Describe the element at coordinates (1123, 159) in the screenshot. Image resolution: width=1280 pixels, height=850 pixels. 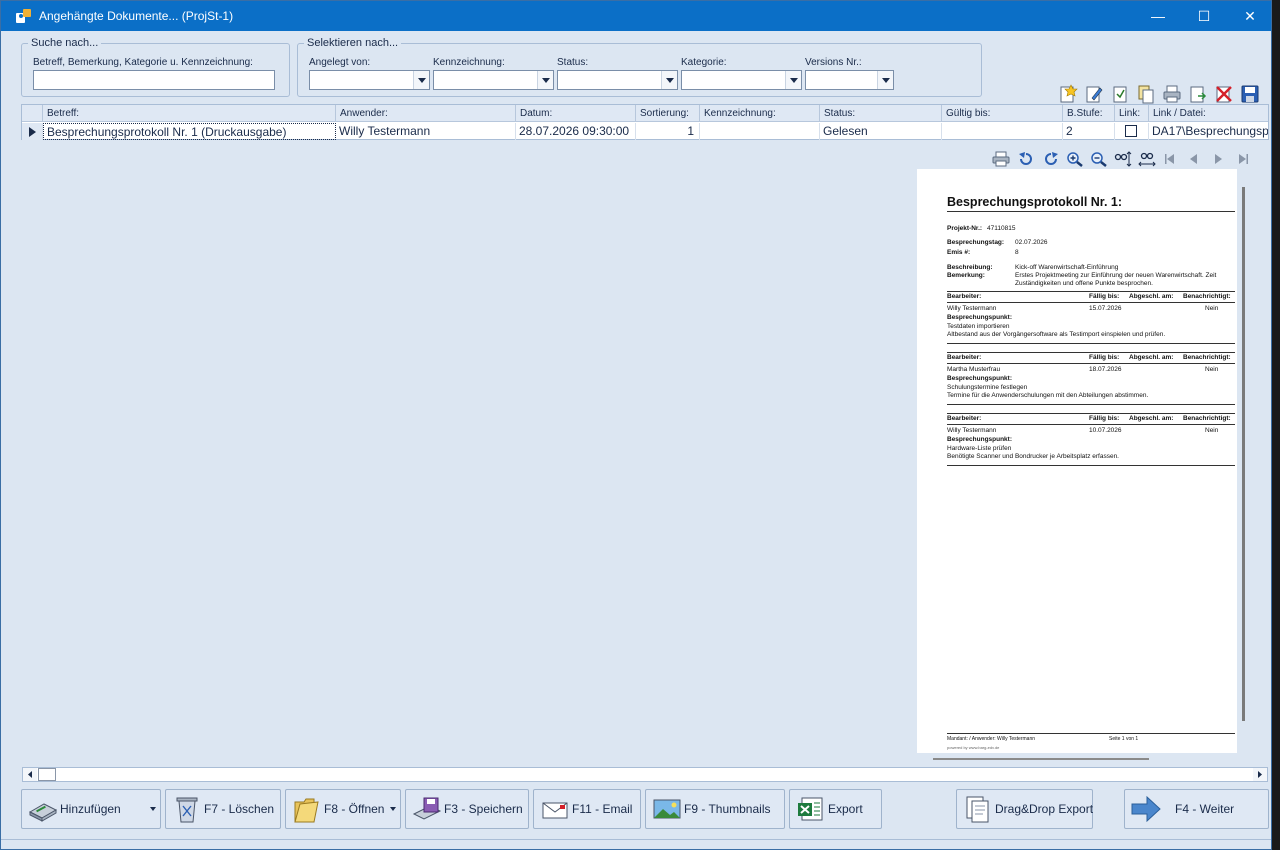
I see `fit-height-icon` at that location.